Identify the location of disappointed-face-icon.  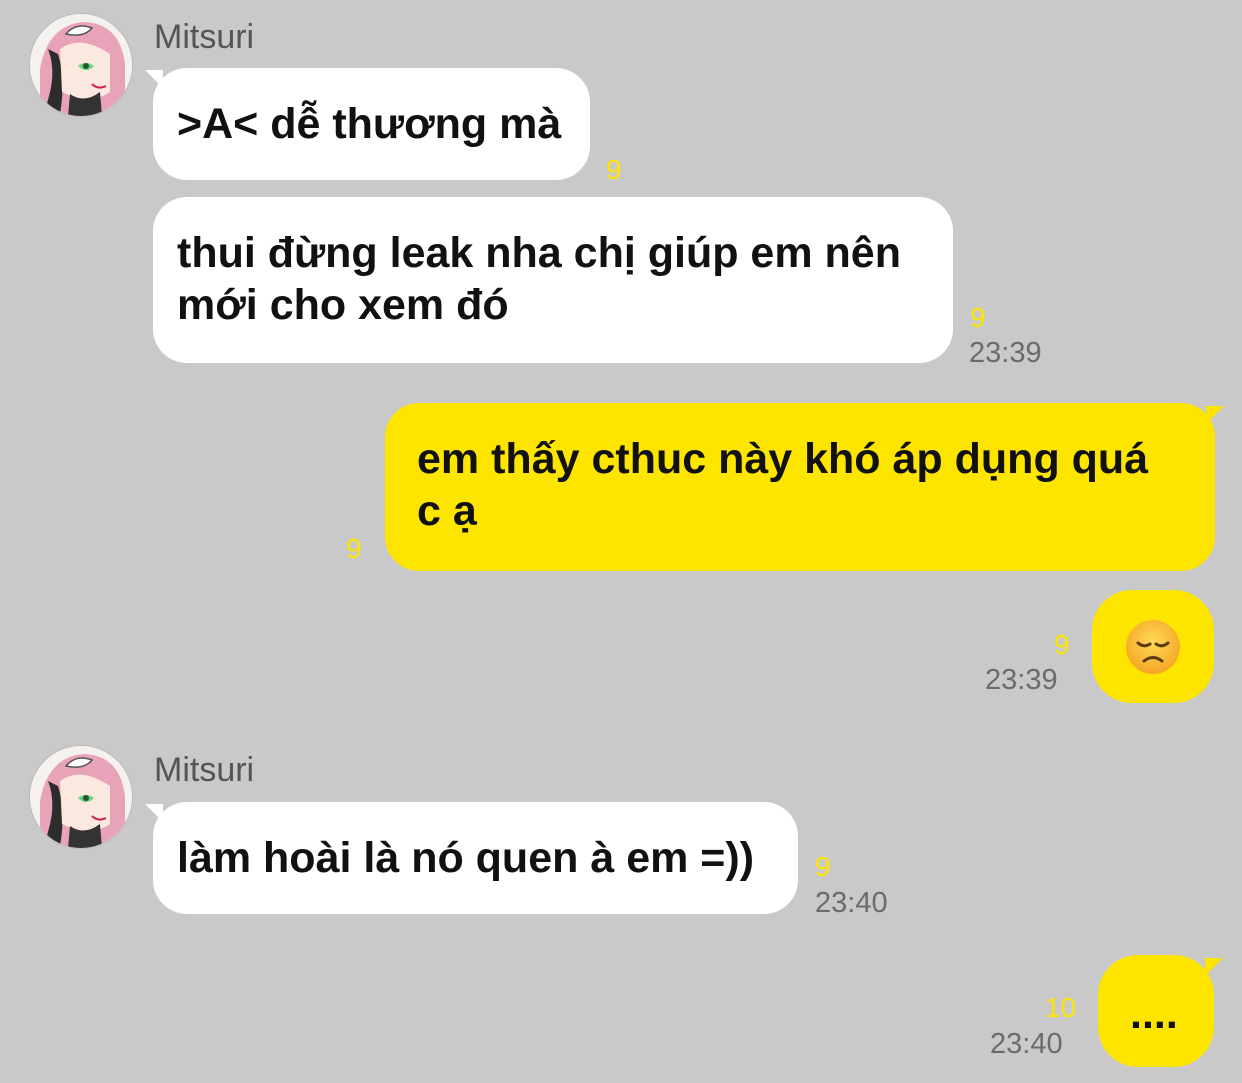
(1153, 647).